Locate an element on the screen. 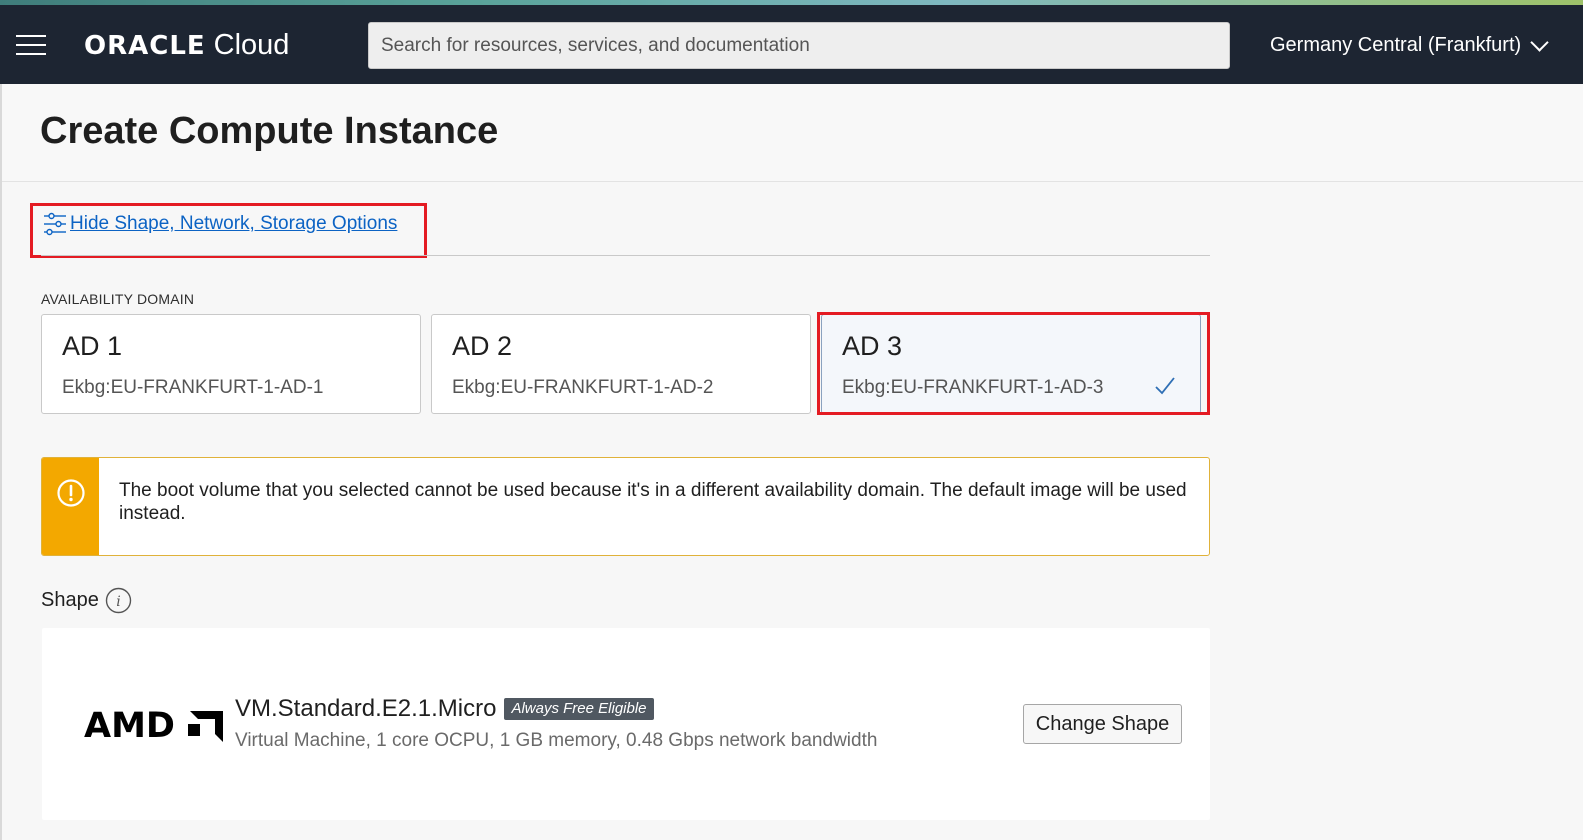 The image size is (1583, 840). info-icon: i is located at coordinates (118, 600).